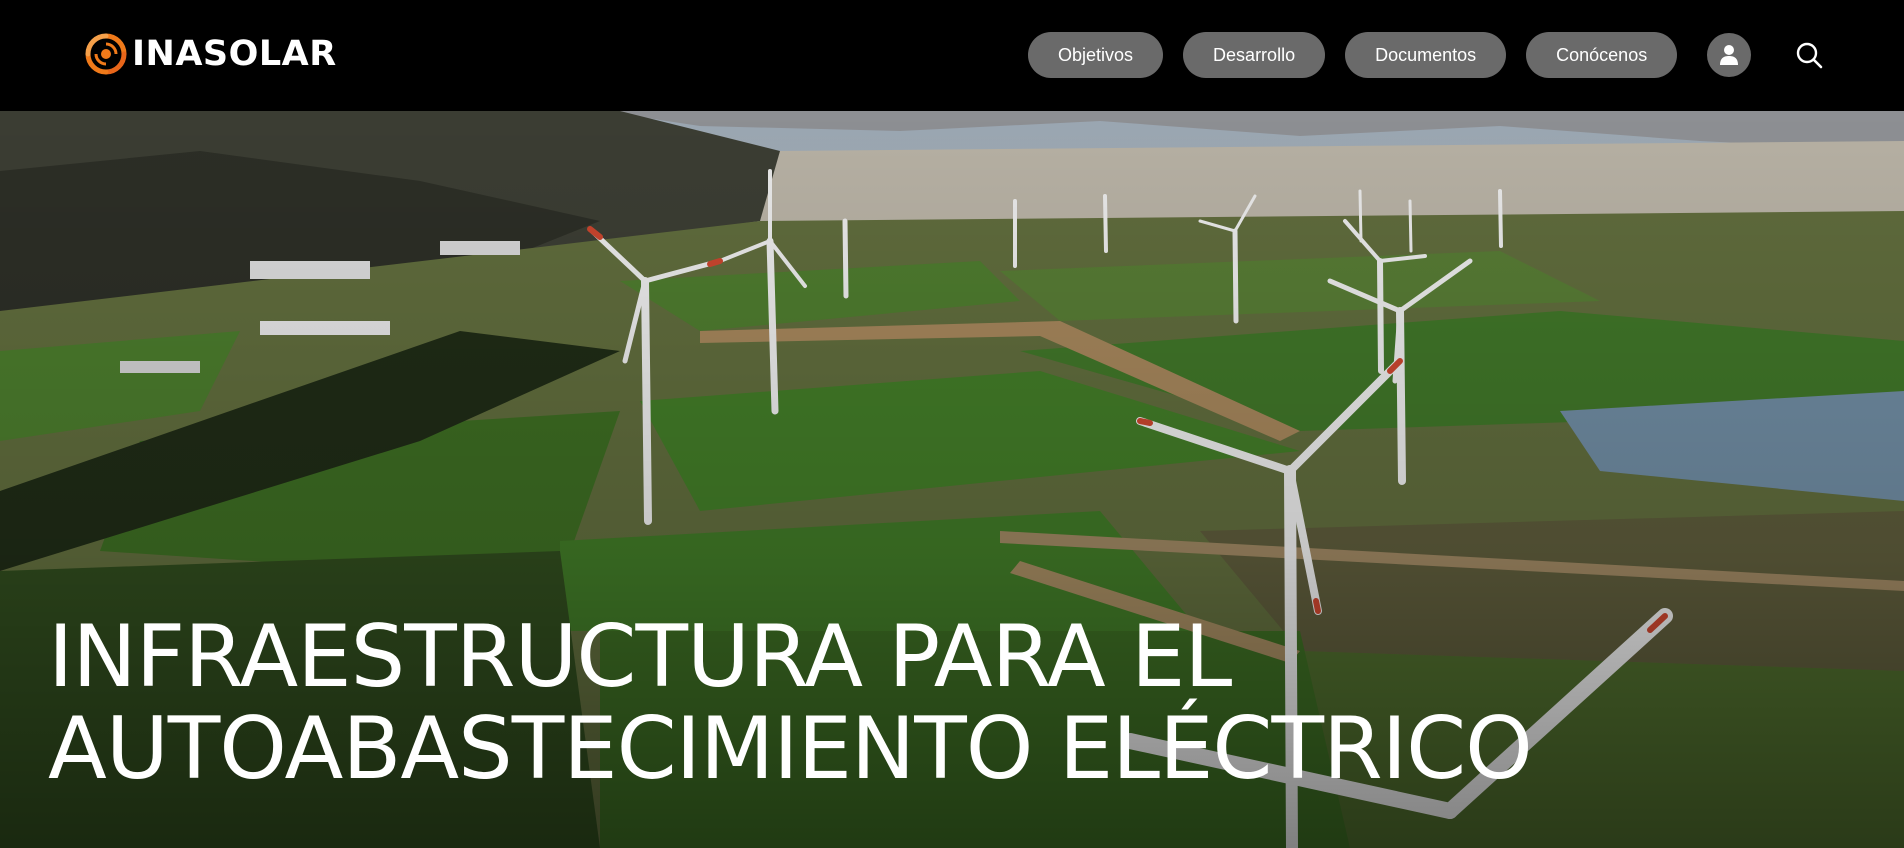 The image size is (1904, 848). What do you see at coordinates (1426, 55) in the screenshot?
I see `nav-documentos-button: Documentos` at bounding box center [1426, 55].